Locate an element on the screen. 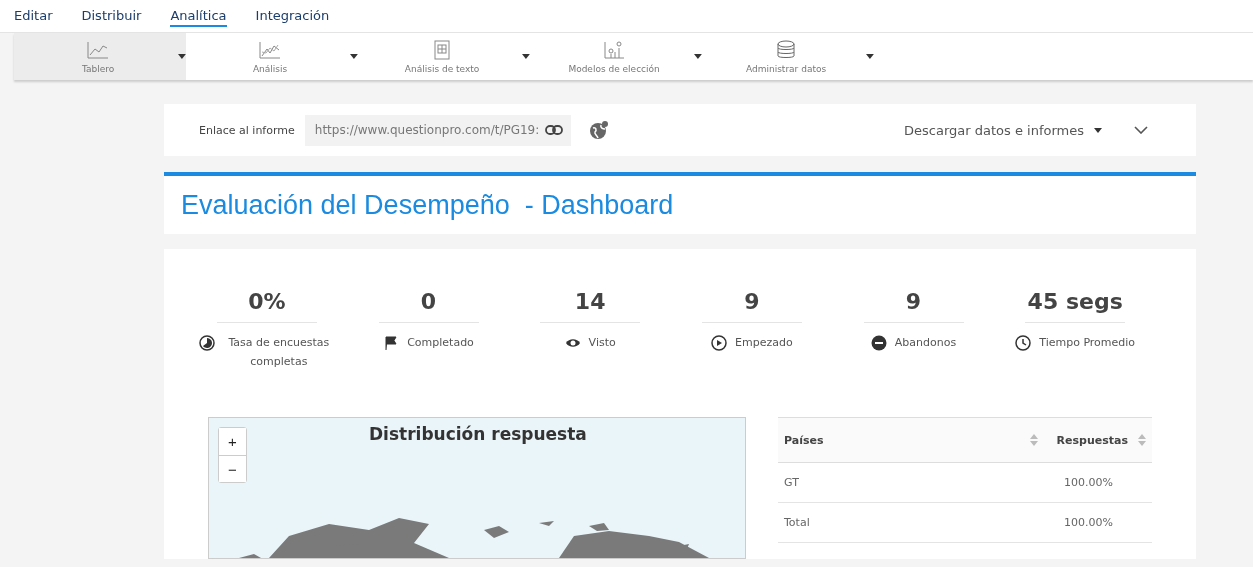 The image size is (1253, 567). nav-tab: Integración is located at coordinates (292, 16).